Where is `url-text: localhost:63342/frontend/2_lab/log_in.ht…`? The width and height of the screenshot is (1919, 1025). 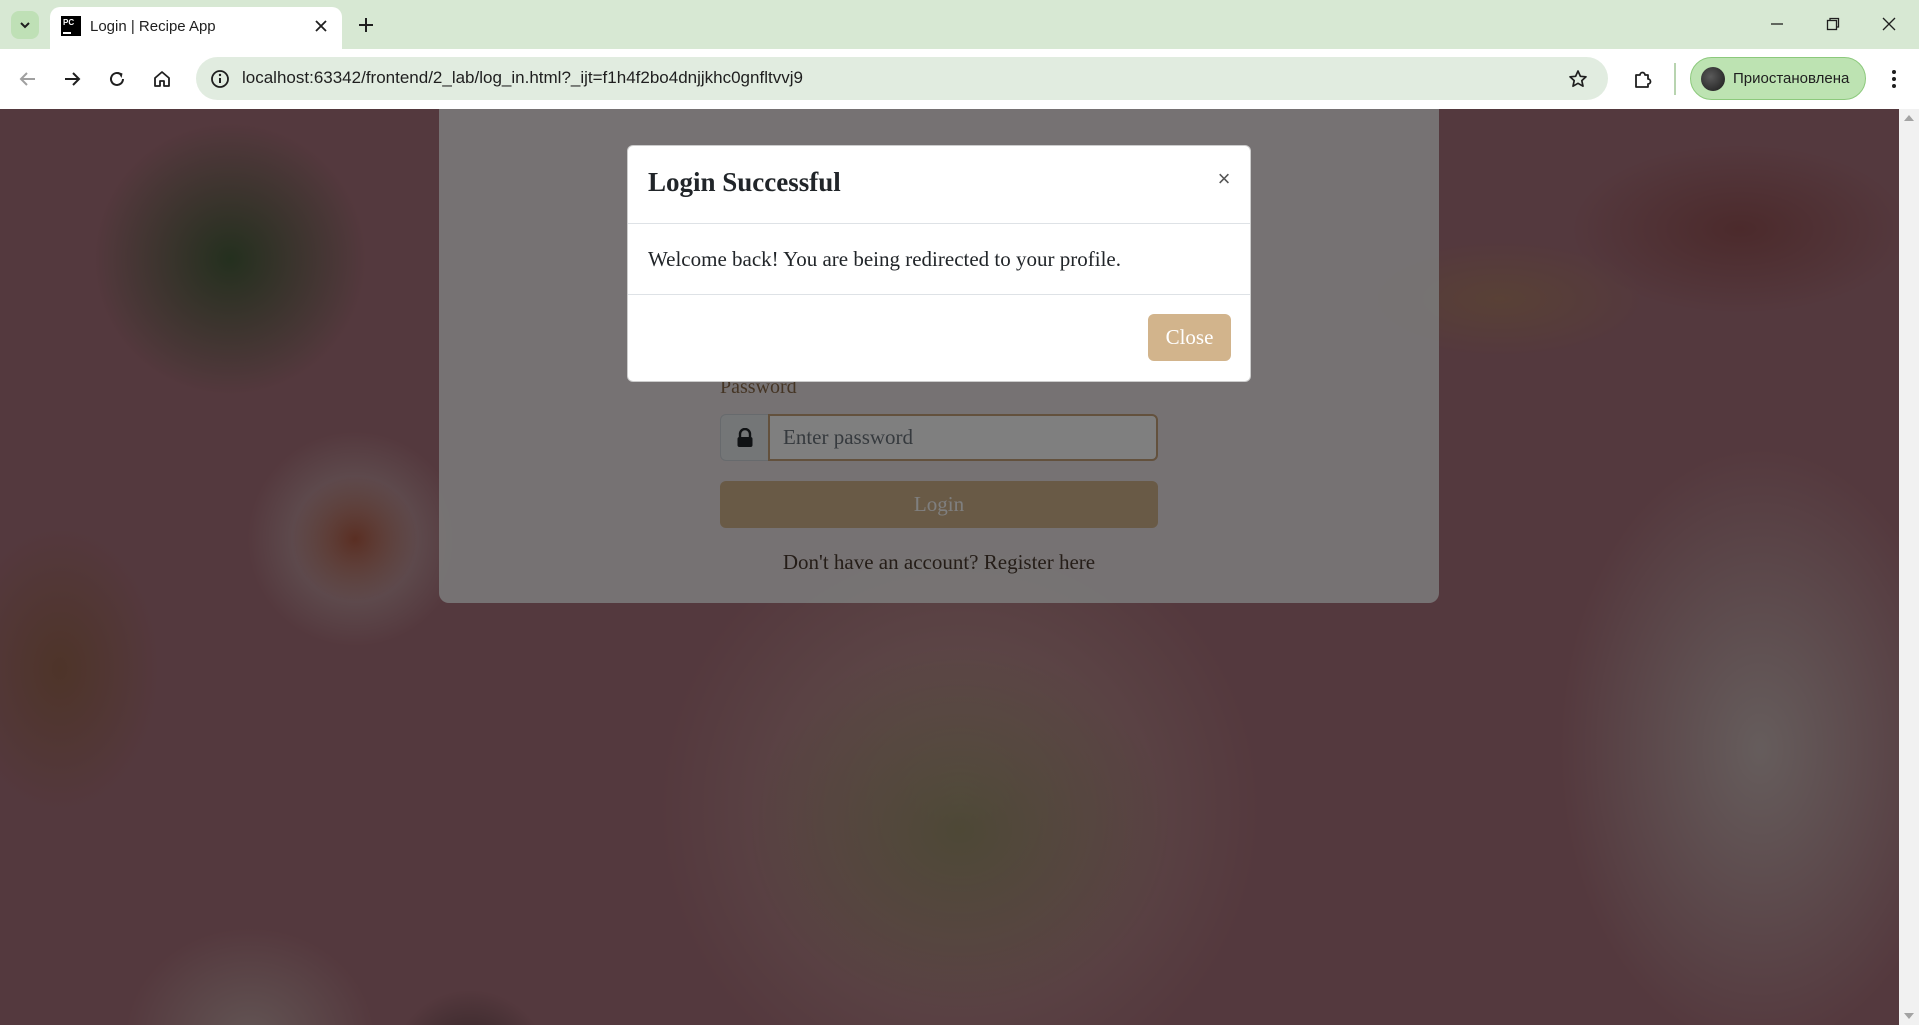 url-text: localhost:63342/frontend/2_lab/log_in.ht… is located at coordinates (522, 78).